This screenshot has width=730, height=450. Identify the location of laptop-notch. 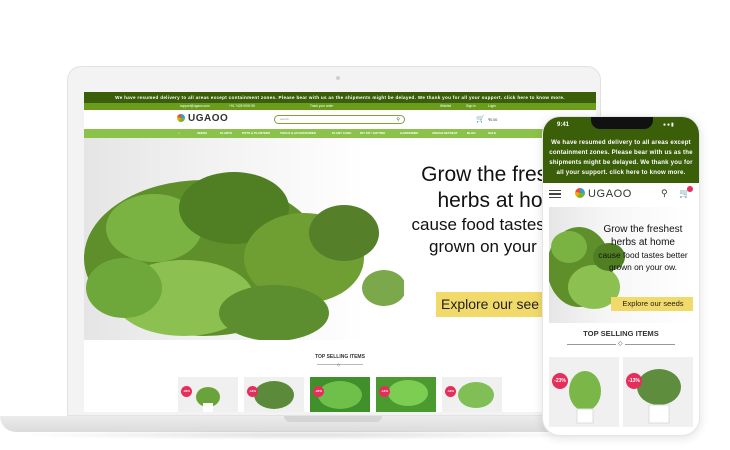
(333, 419).